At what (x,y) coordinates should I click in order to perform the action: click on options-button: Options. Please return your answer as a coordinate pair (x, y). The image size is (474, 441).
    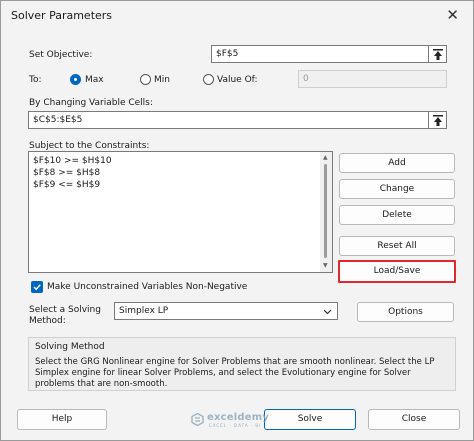
    Looking at the image, I should click on (405, 312).